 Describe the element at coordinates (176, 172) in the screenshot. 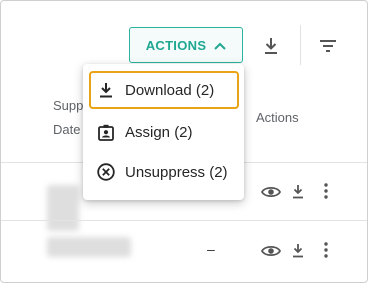

I see `menu-item-label: Unsuppress (2)` at that location.